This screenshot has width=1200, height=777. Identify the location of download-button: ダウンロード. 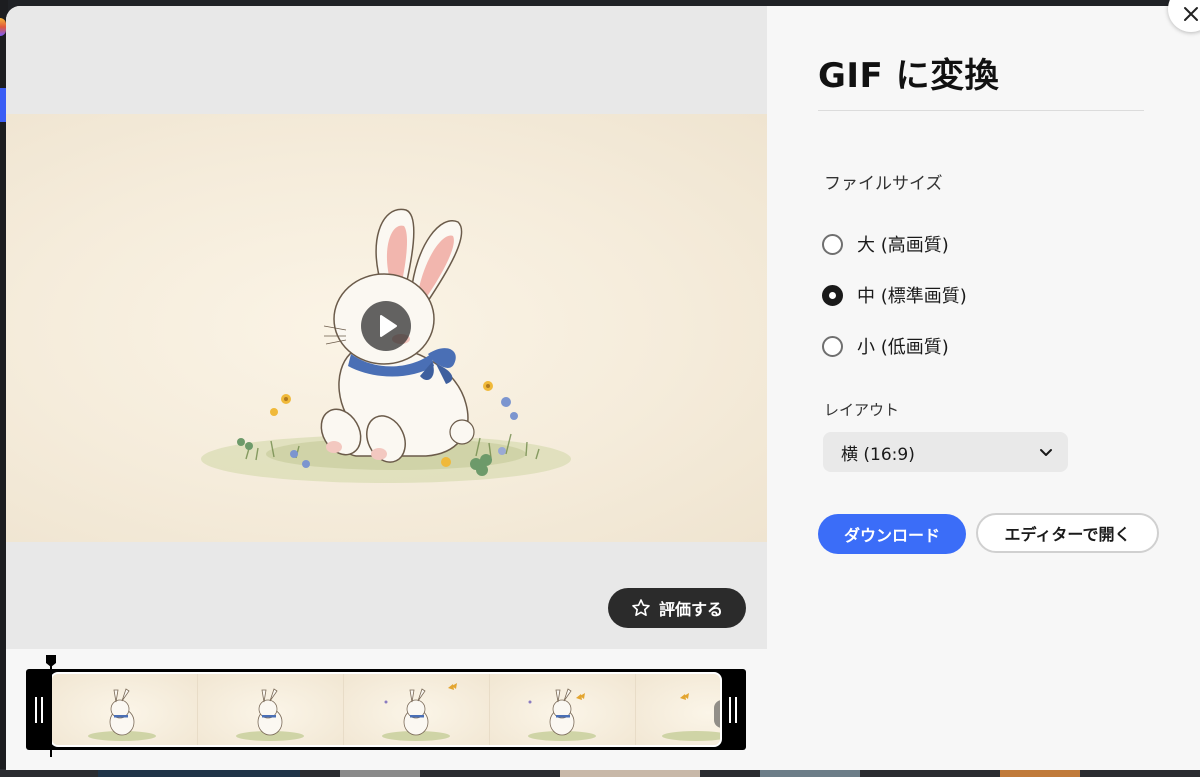
(892, 534).